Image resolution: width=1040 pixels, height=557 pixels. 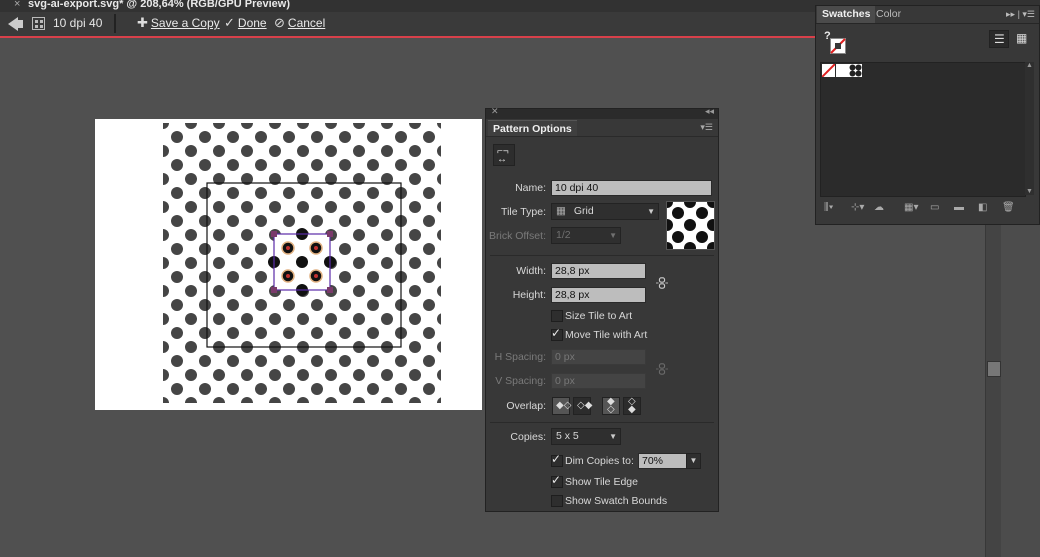 I want to click on cancel-circle-icon: ⊘, so click(x=279, y=22).